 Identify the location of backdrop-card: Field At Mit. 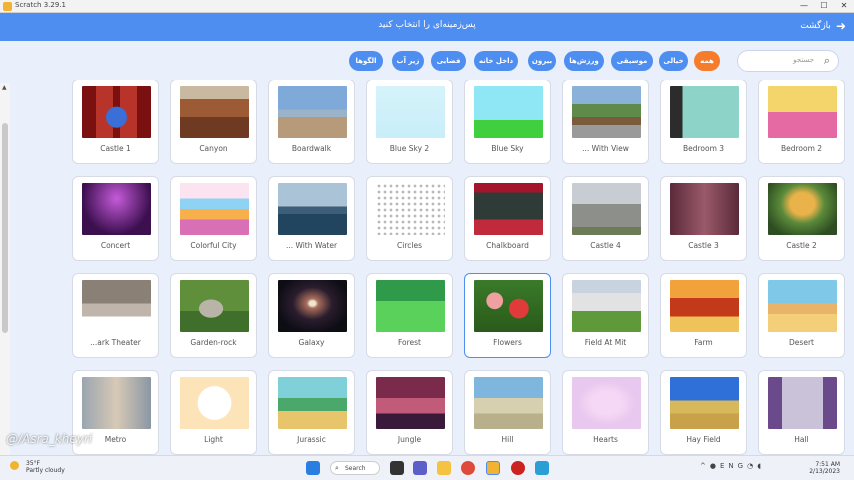
(605, 315).